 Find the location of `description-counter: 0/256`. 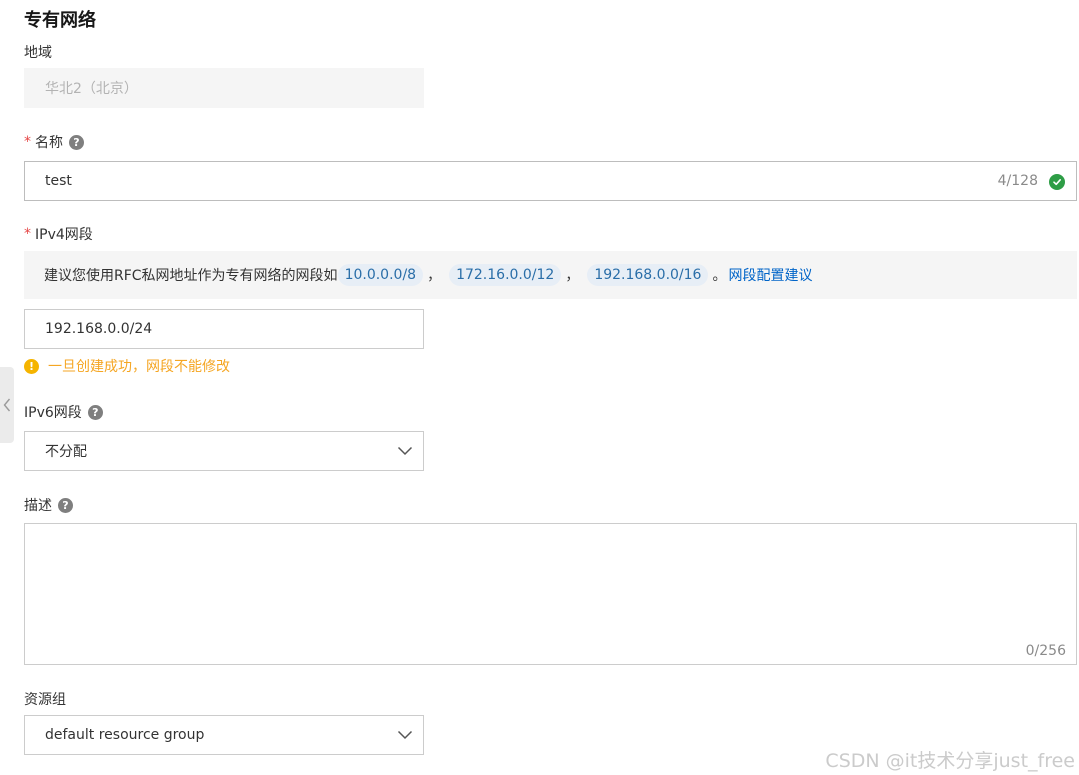

description-counter: 0/256 is located at coordinates (1045, 651).